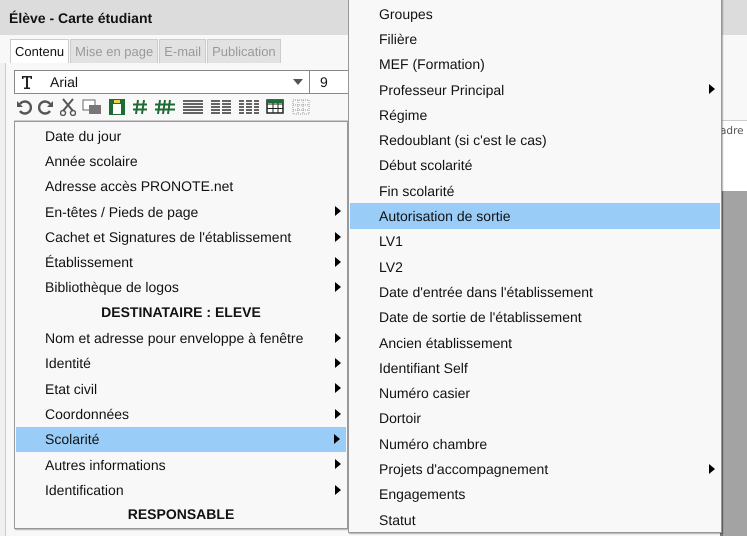  What do you see at coordinates (181, 465) in the screenshot?
I see `menu-item: Autres informations` at bounding box center [181, 465].